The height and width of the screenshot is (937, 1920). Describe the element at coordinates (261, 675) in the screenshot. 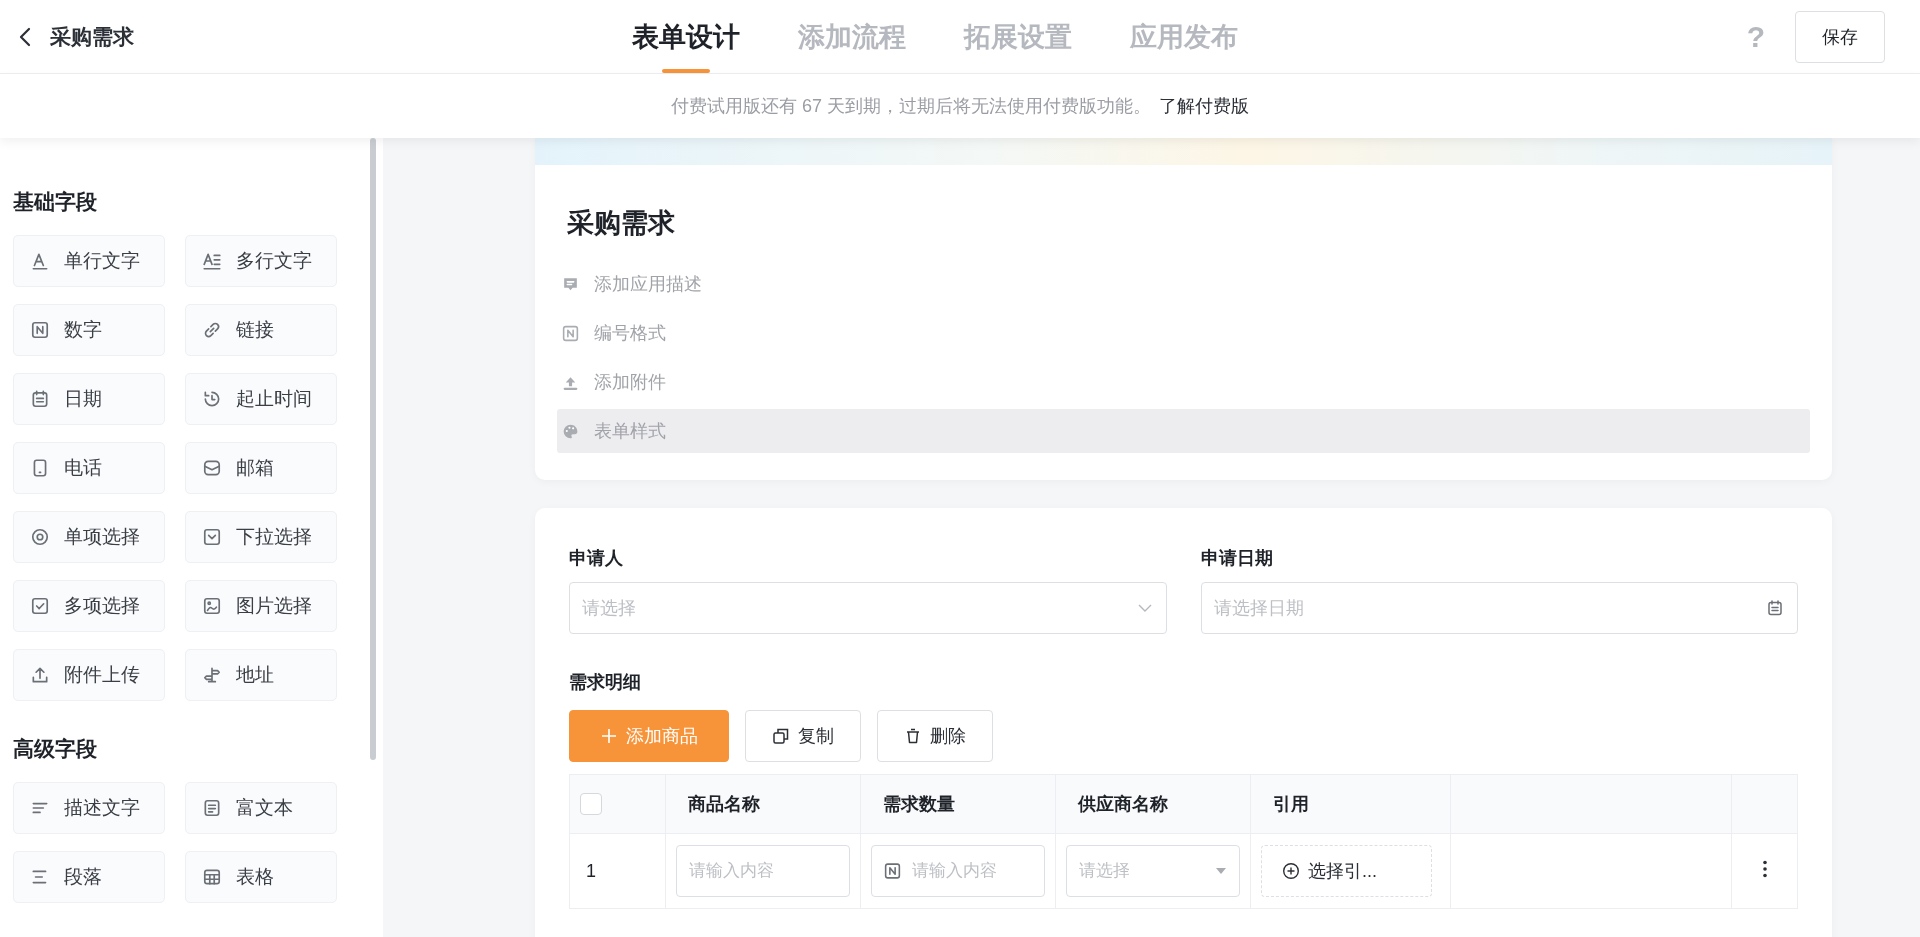

I see `field-type-item: 地址` at that location.